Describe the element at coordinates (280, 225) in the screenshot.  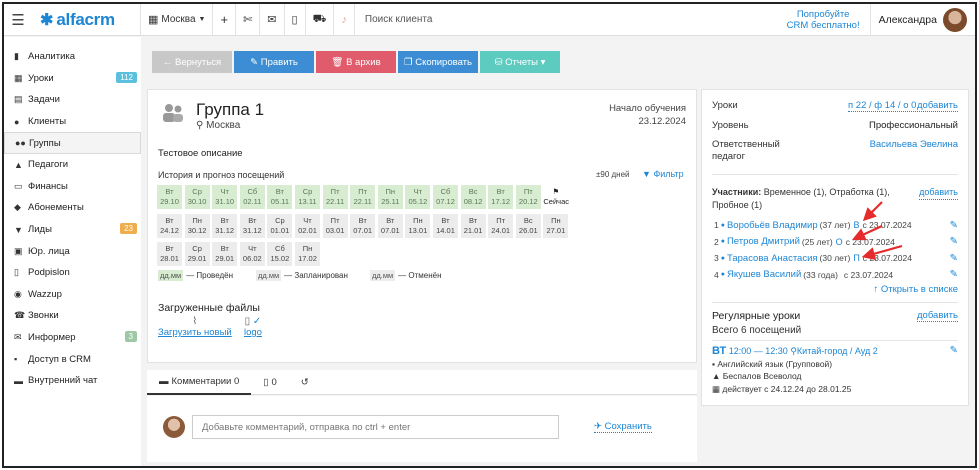
I see `calendar-cell: Ср 01.01` at that location.